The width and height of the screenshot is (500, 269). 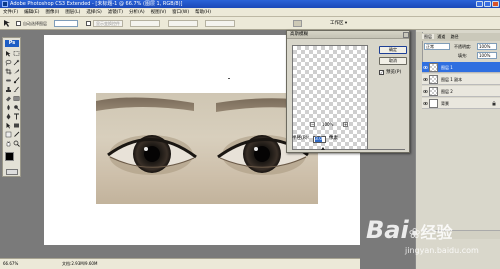 I want to click on shape-icon, so click(x=16, y=125).